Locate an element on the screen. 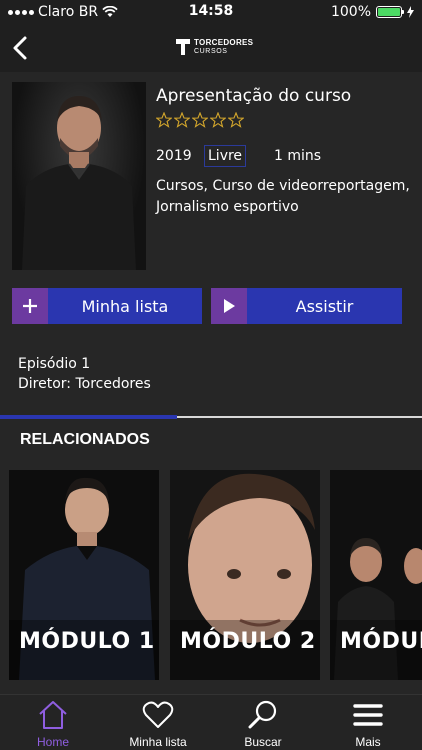 This screenshot has height=750, width=422. related-title: RELACIONADOS is located at coordinates (85, 439).